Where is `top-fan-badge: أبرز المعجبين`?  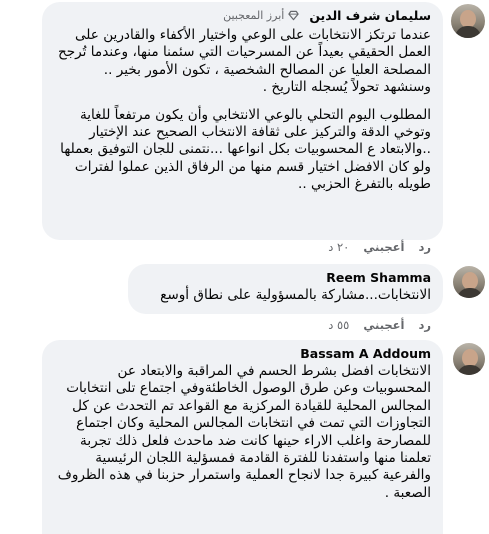 top-fan-badge: أبرز المعجبين is located at coordinates (261, 15).